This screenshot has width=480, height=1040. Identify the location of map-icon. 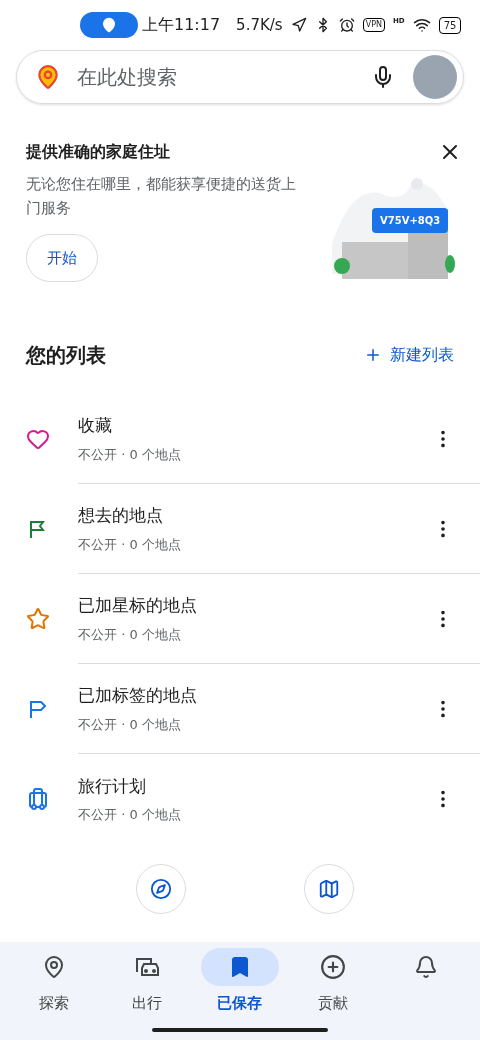
(329, 889).